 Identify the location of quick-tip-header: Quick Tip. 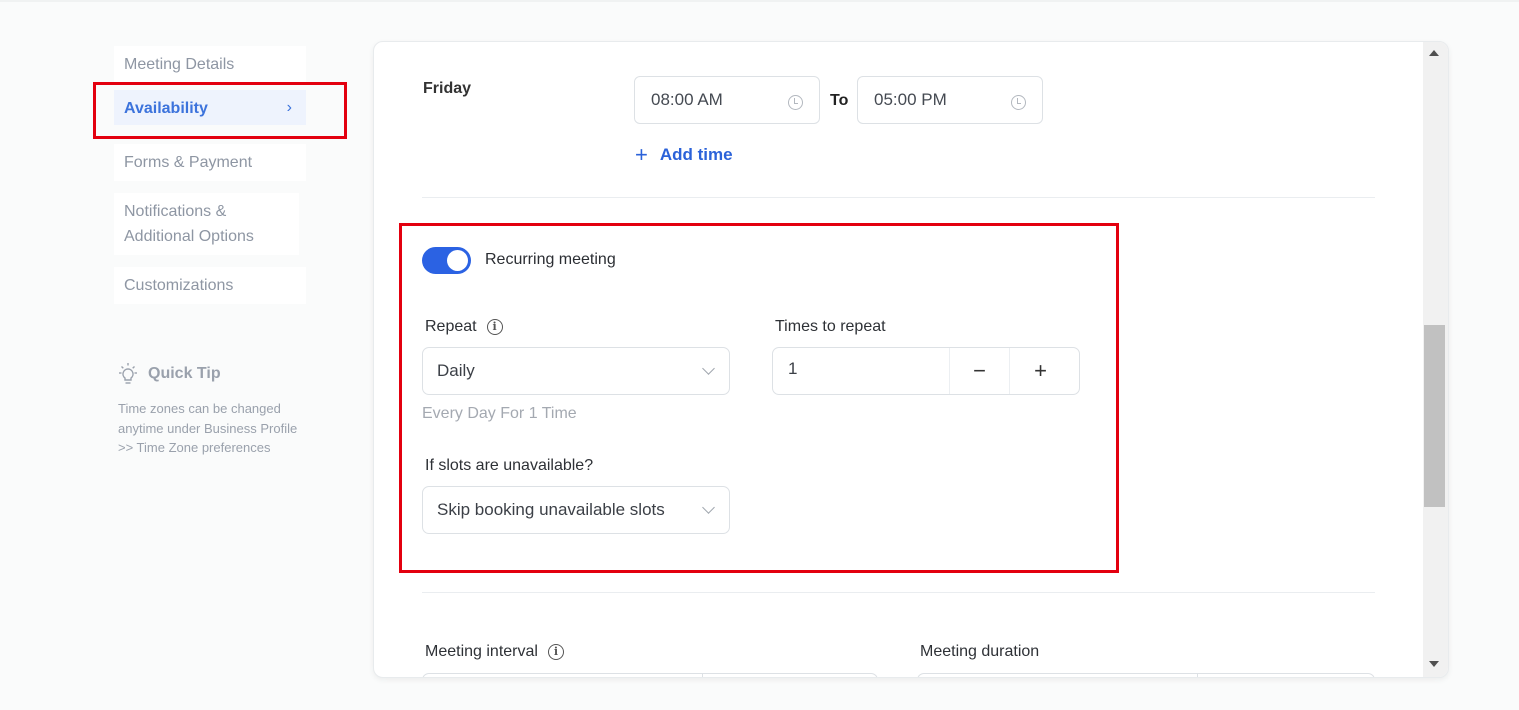
(168, 374).